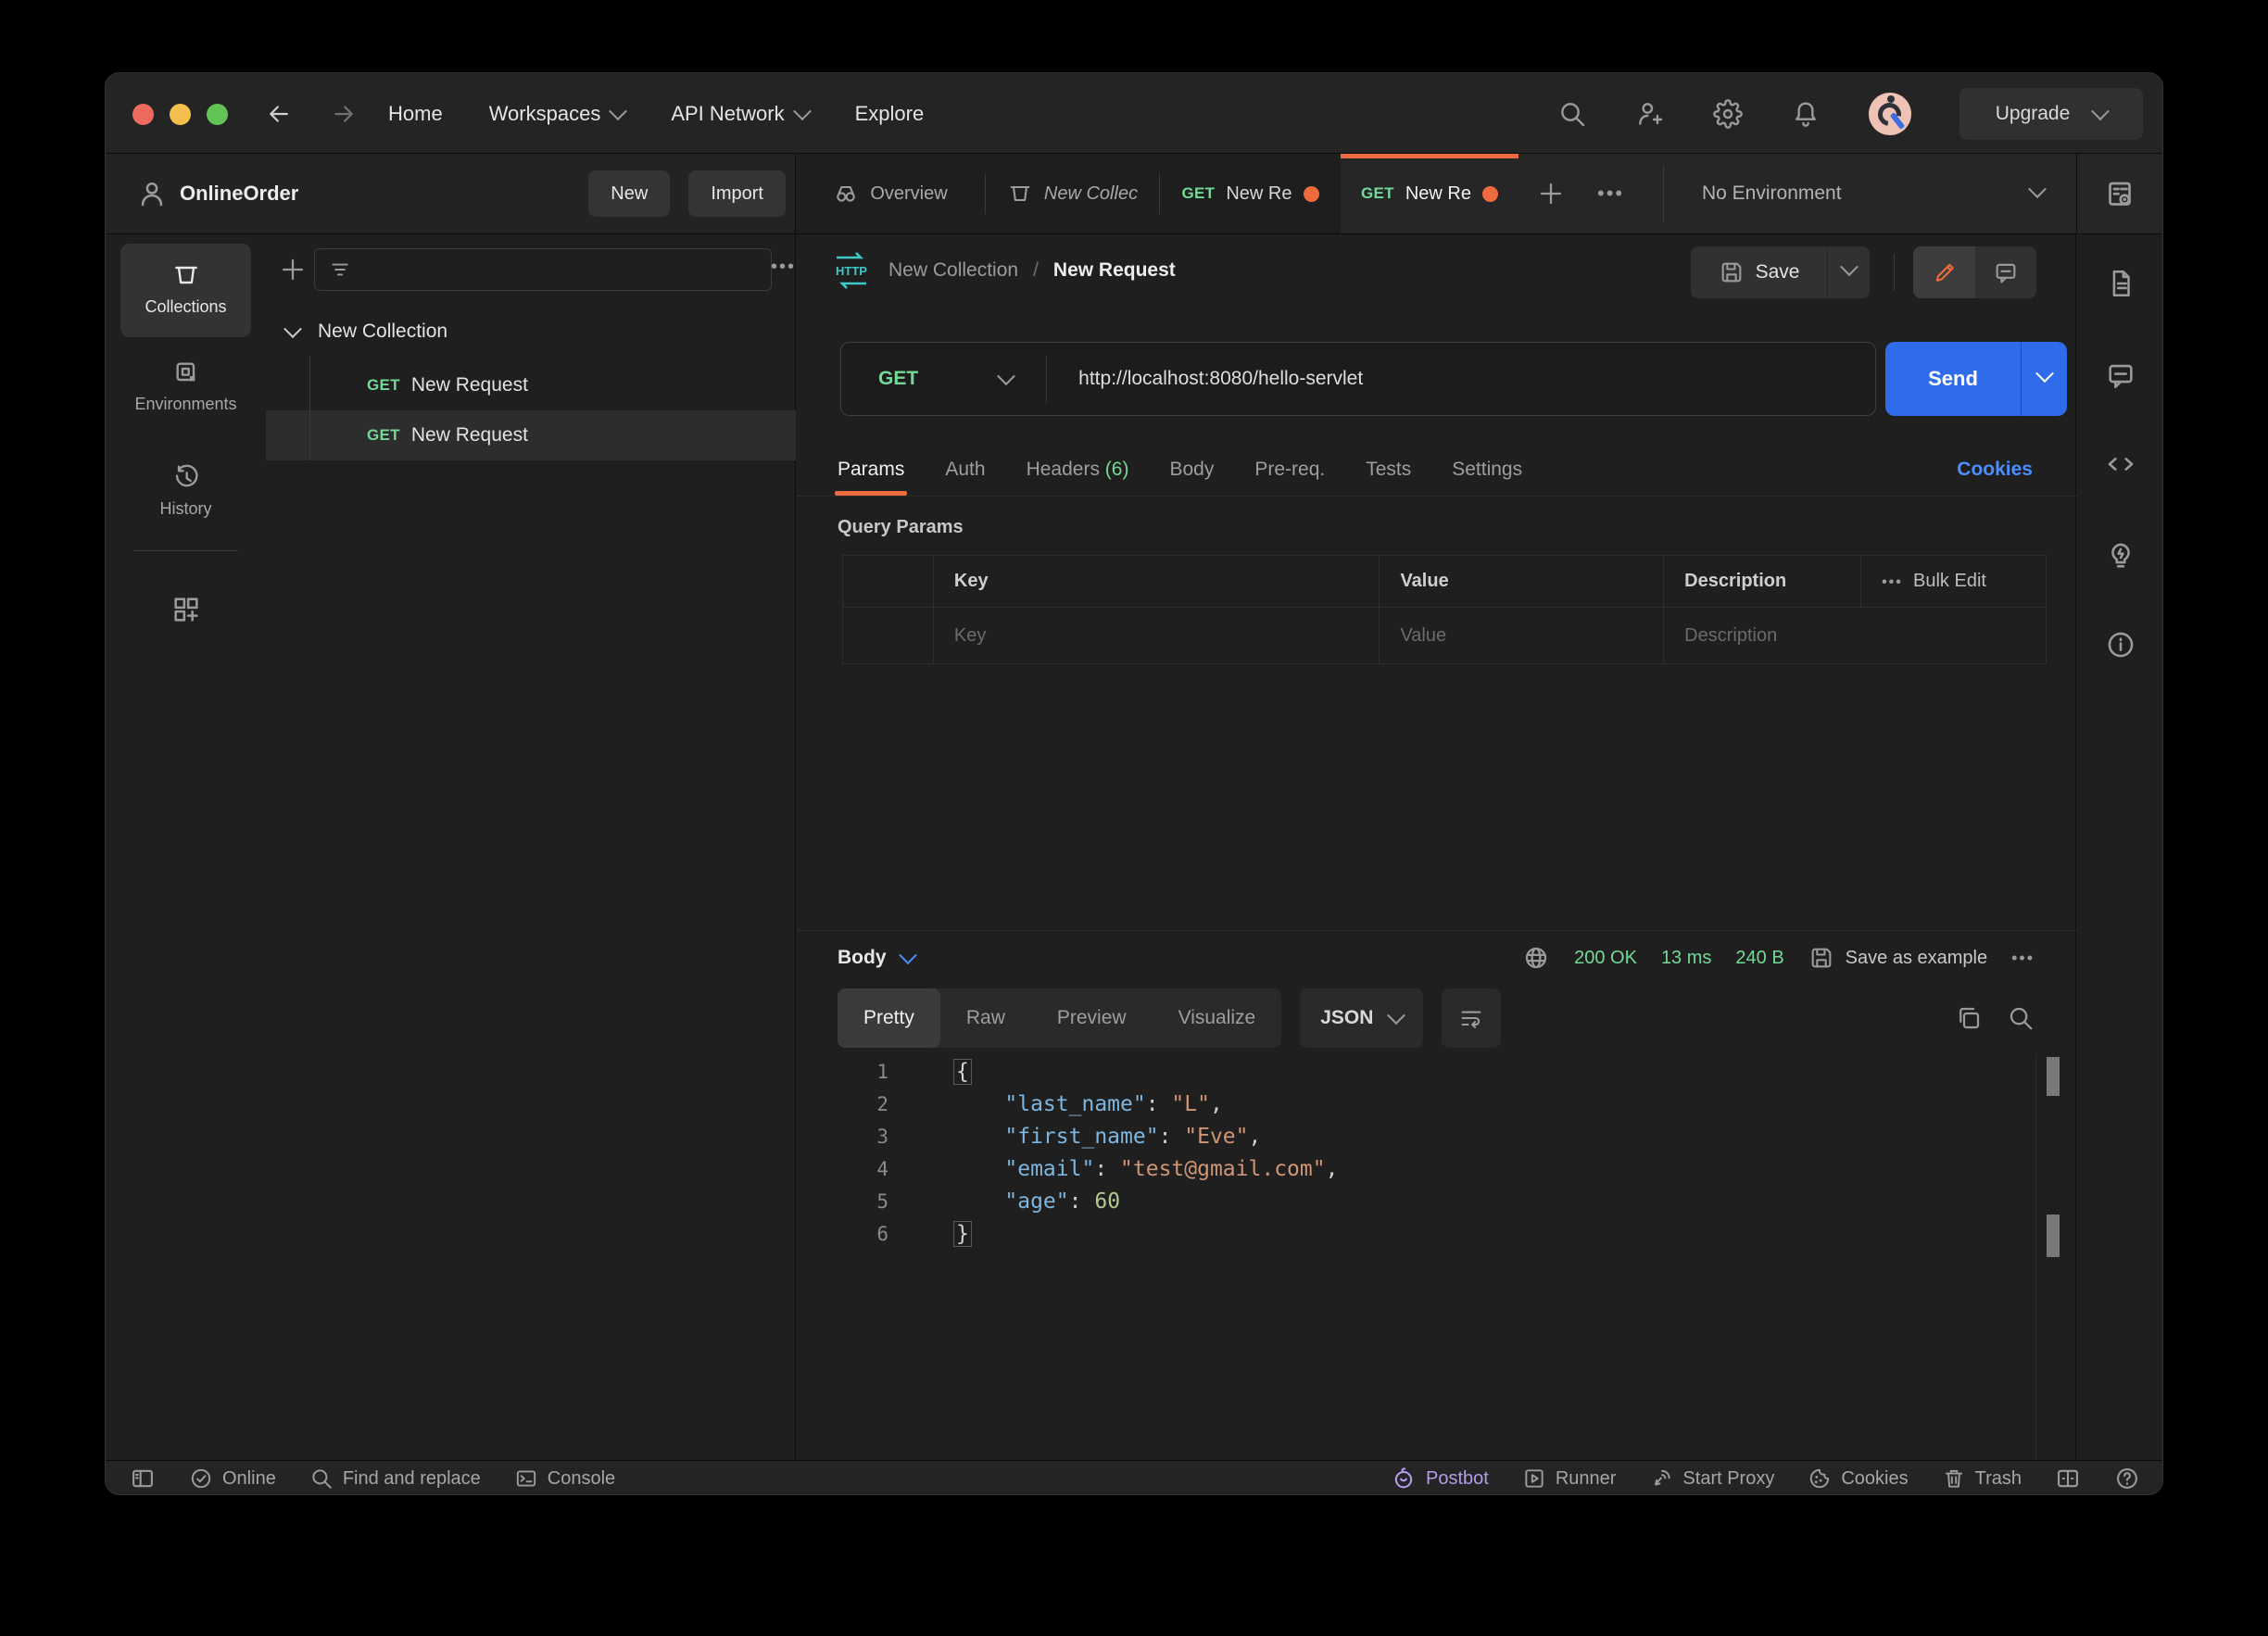  What do you see at coordinates (531, 332) in the screenshot?
I see `tree-collection-row: New Collection` at bounding box center [531, 332].